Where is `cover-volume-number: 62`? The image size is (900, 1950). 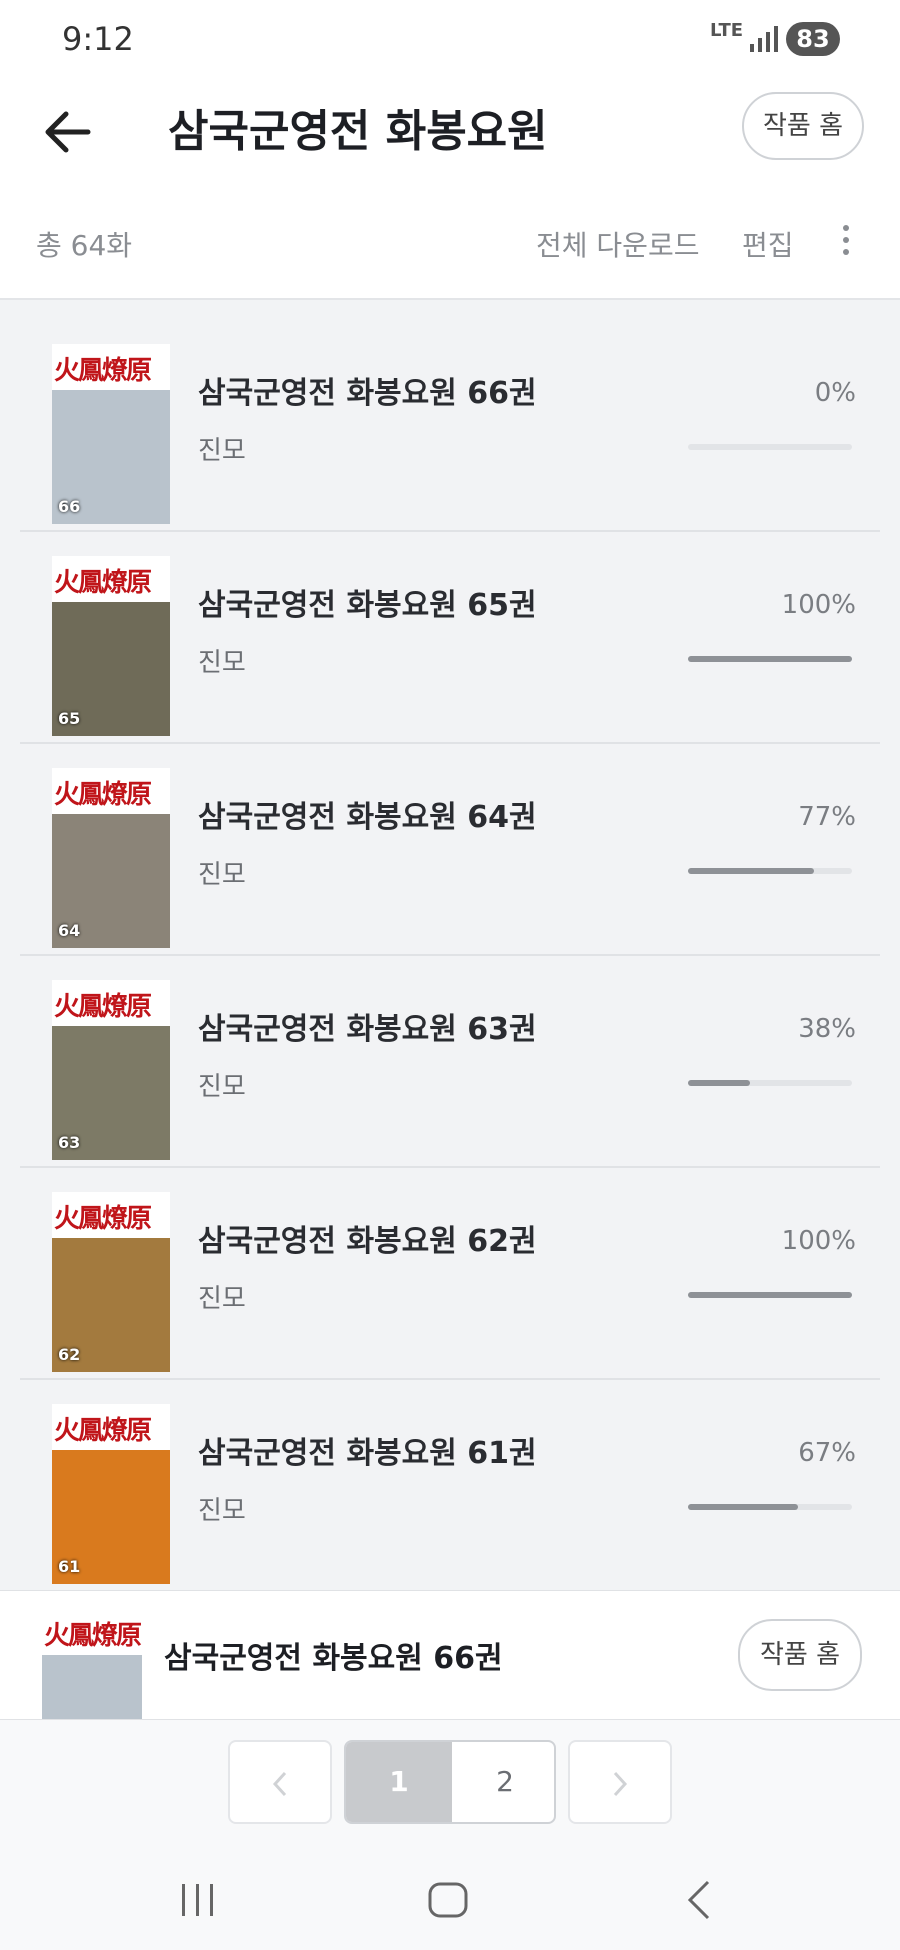
cover-volume-number: 62 is located at coordinates (69, 1354).